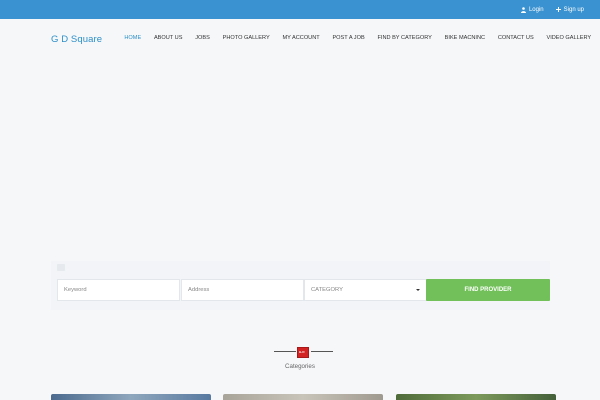 Image resolution: width=600 pixels, height=400 pixels. What do you see at coordinates (573, 9) in the screenshot?
I see `signup-label: Sign up` at bounding box center [573, 9].